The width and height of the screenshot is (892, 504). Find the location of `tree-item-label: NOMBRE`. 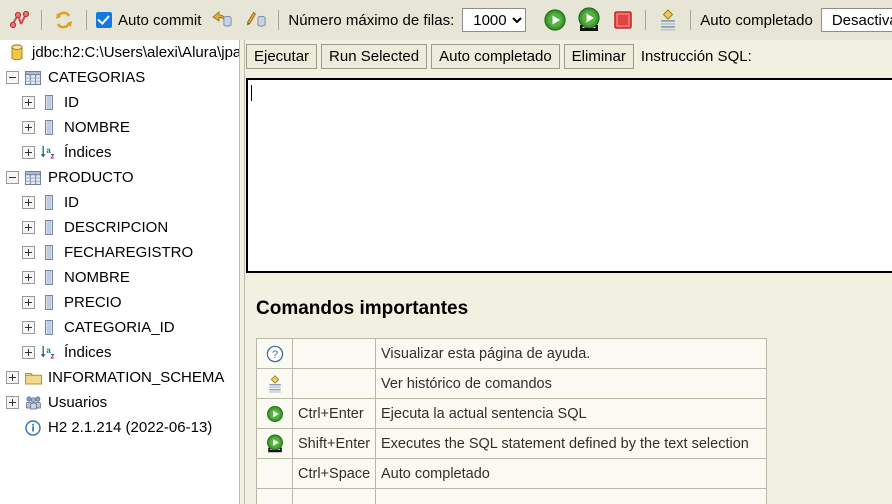

tree-item-label: NOMBRE is located at coordinates (97, 277).